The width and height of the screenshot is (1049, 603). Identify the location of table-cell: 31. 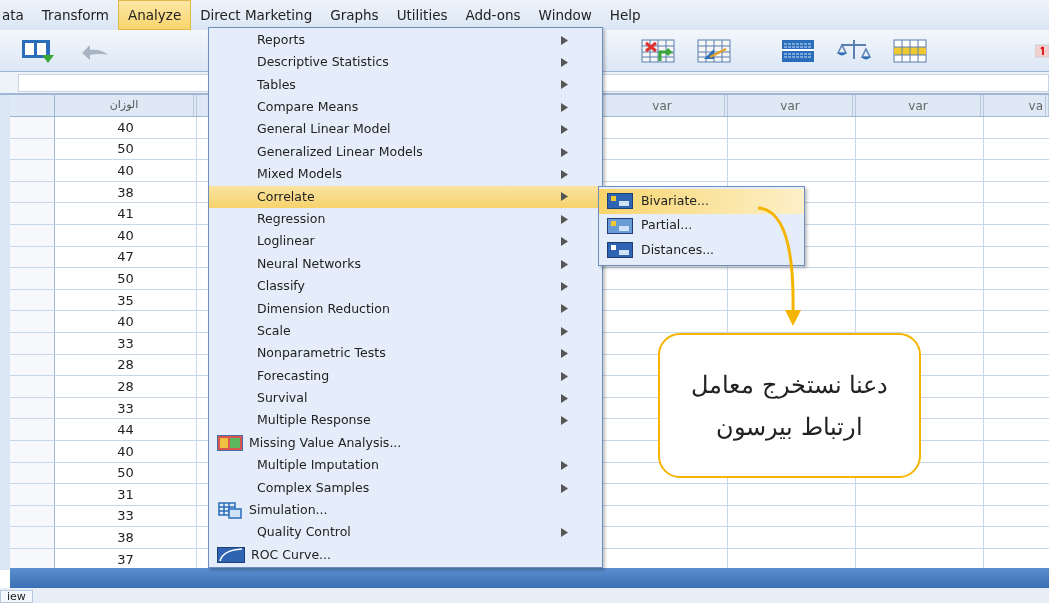
(126, 494).